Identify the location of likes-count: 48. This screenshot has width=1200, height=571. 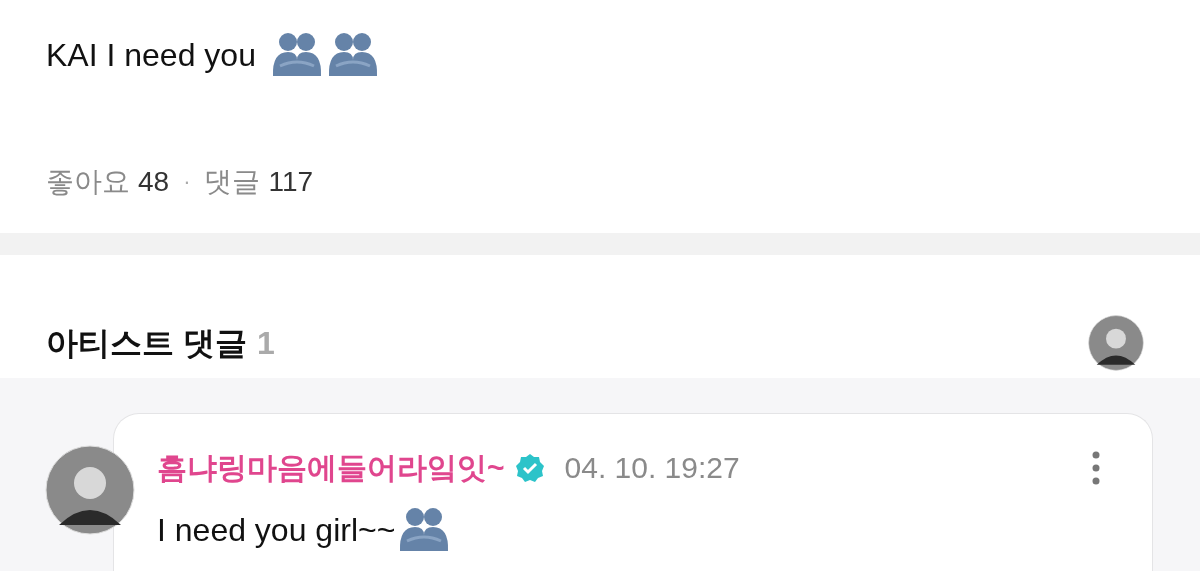
(154, 182).